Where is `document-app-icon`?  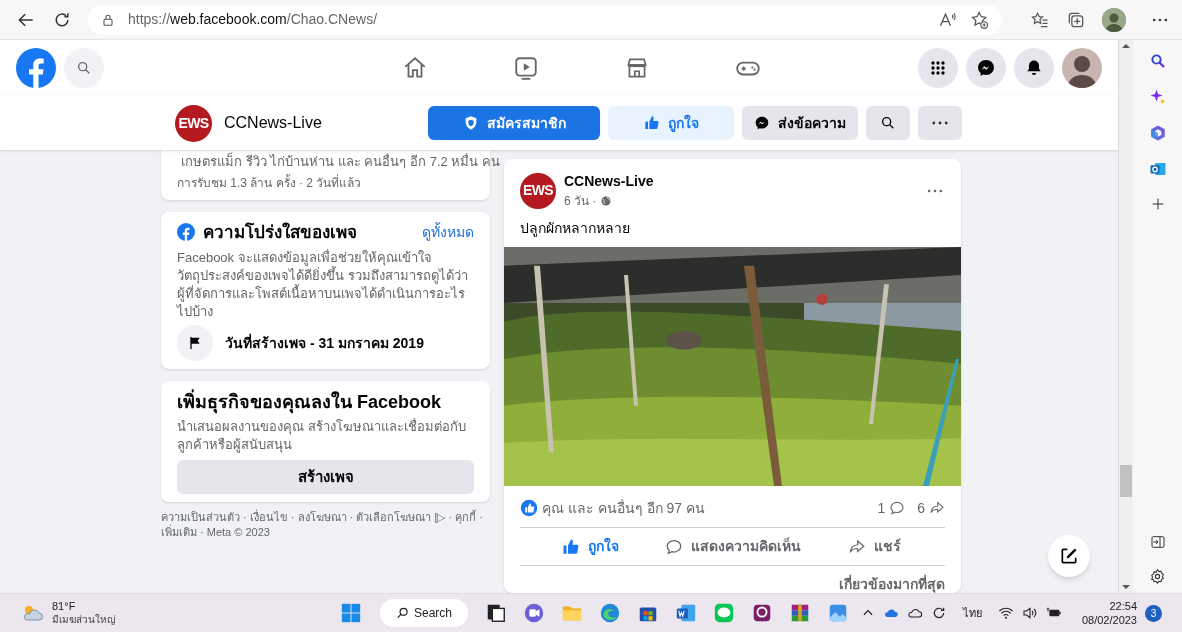 document-app-icon is located at coordinates (686, 613).